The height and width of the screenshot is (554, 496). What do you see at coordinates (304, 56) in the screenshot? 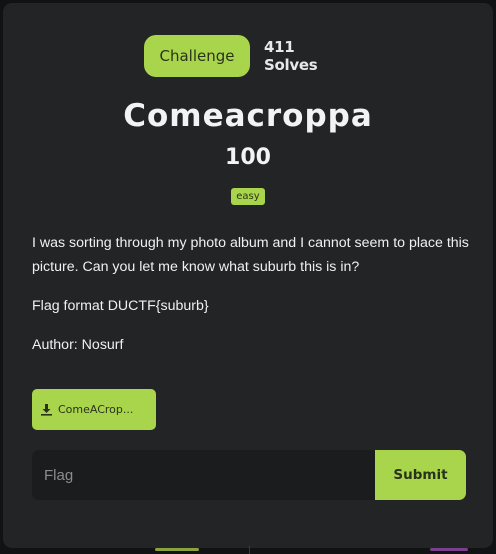
I see `tab-solves: 411 Solves` at bounding box center [304, 56].